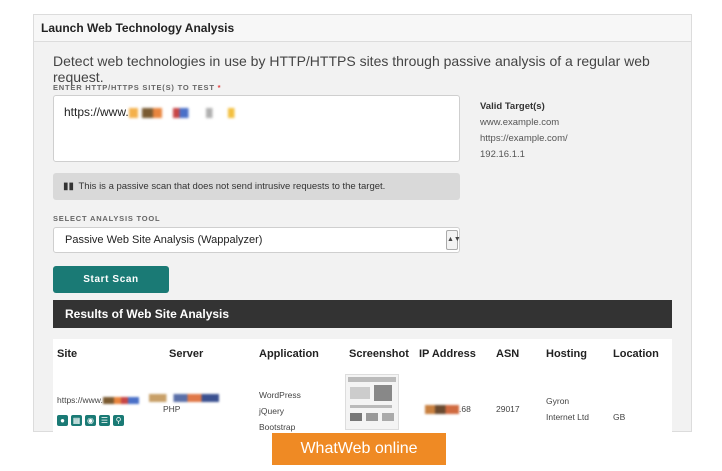 The width and height of the screenshot is (722, 471). Describe the element at coordinates (104, 420) in the screenshot. I see `list-icon: ☰` at that location.